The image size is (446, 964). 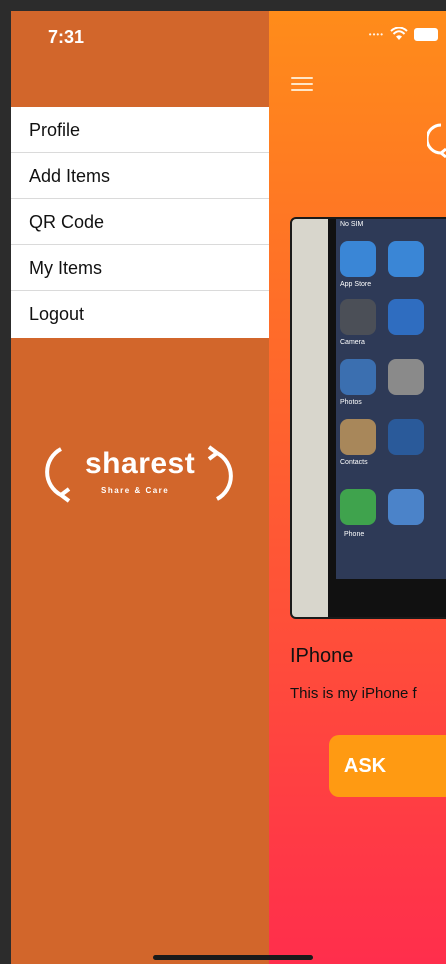 I want to click on sharest-logo-partial-icon, so click(x=436, y=141).